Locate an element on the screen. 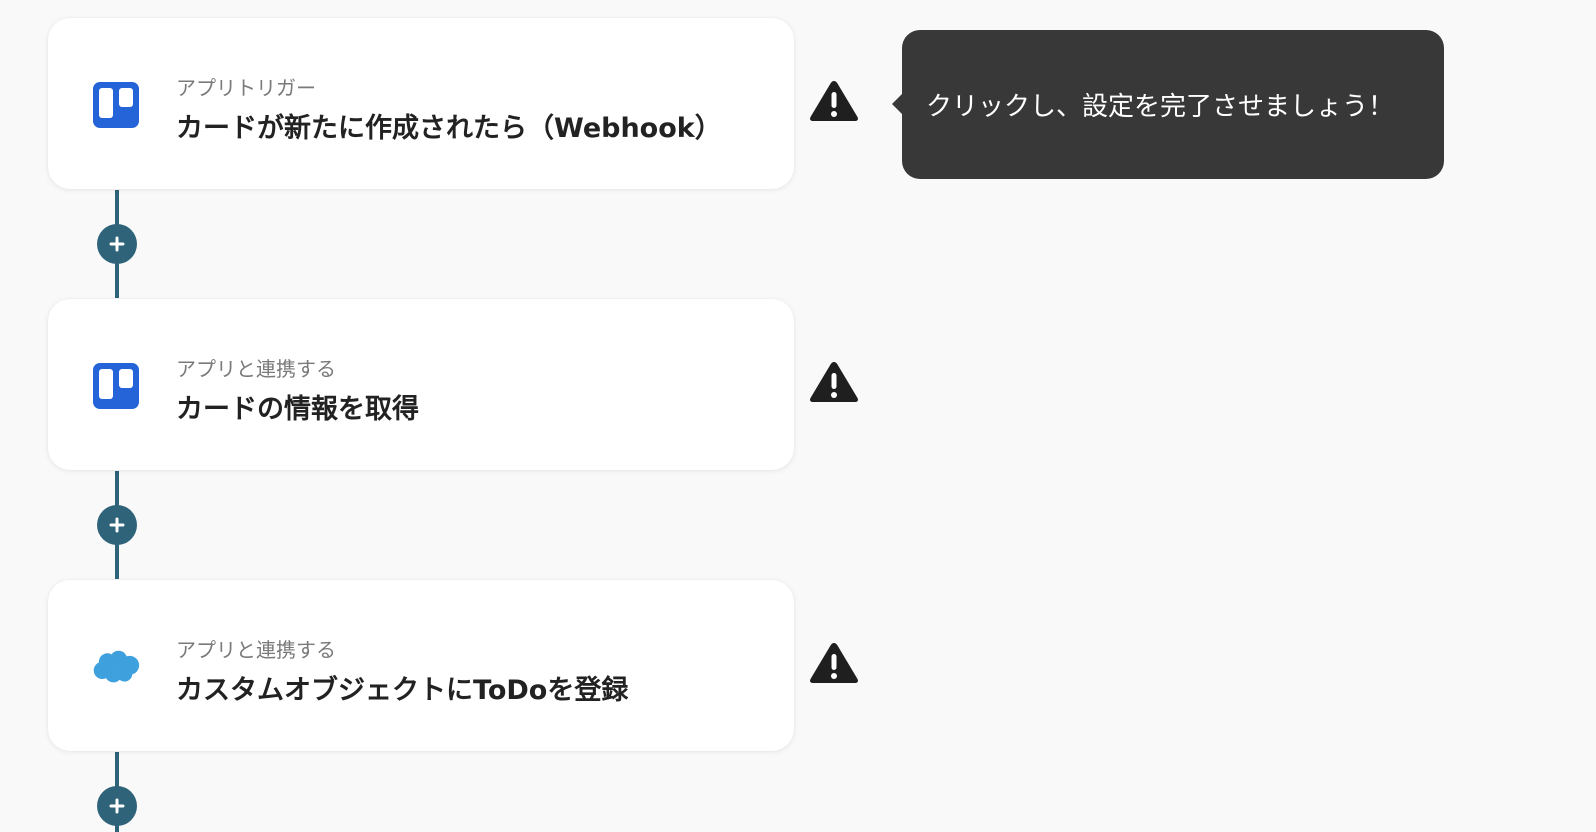 This screenshot has height=832, width=1596. step-title: カスタムオブジェクトにToDoを登録 is located at coordinates (402, 690).